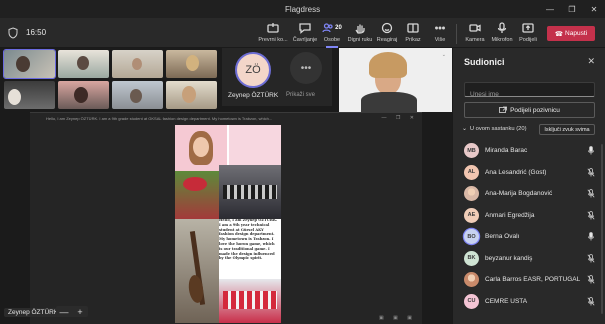 This screenshot has height=324, width=605. Describe the element at coordinates (13, 33) in the screenshot. I see `shield-icon` at that location.